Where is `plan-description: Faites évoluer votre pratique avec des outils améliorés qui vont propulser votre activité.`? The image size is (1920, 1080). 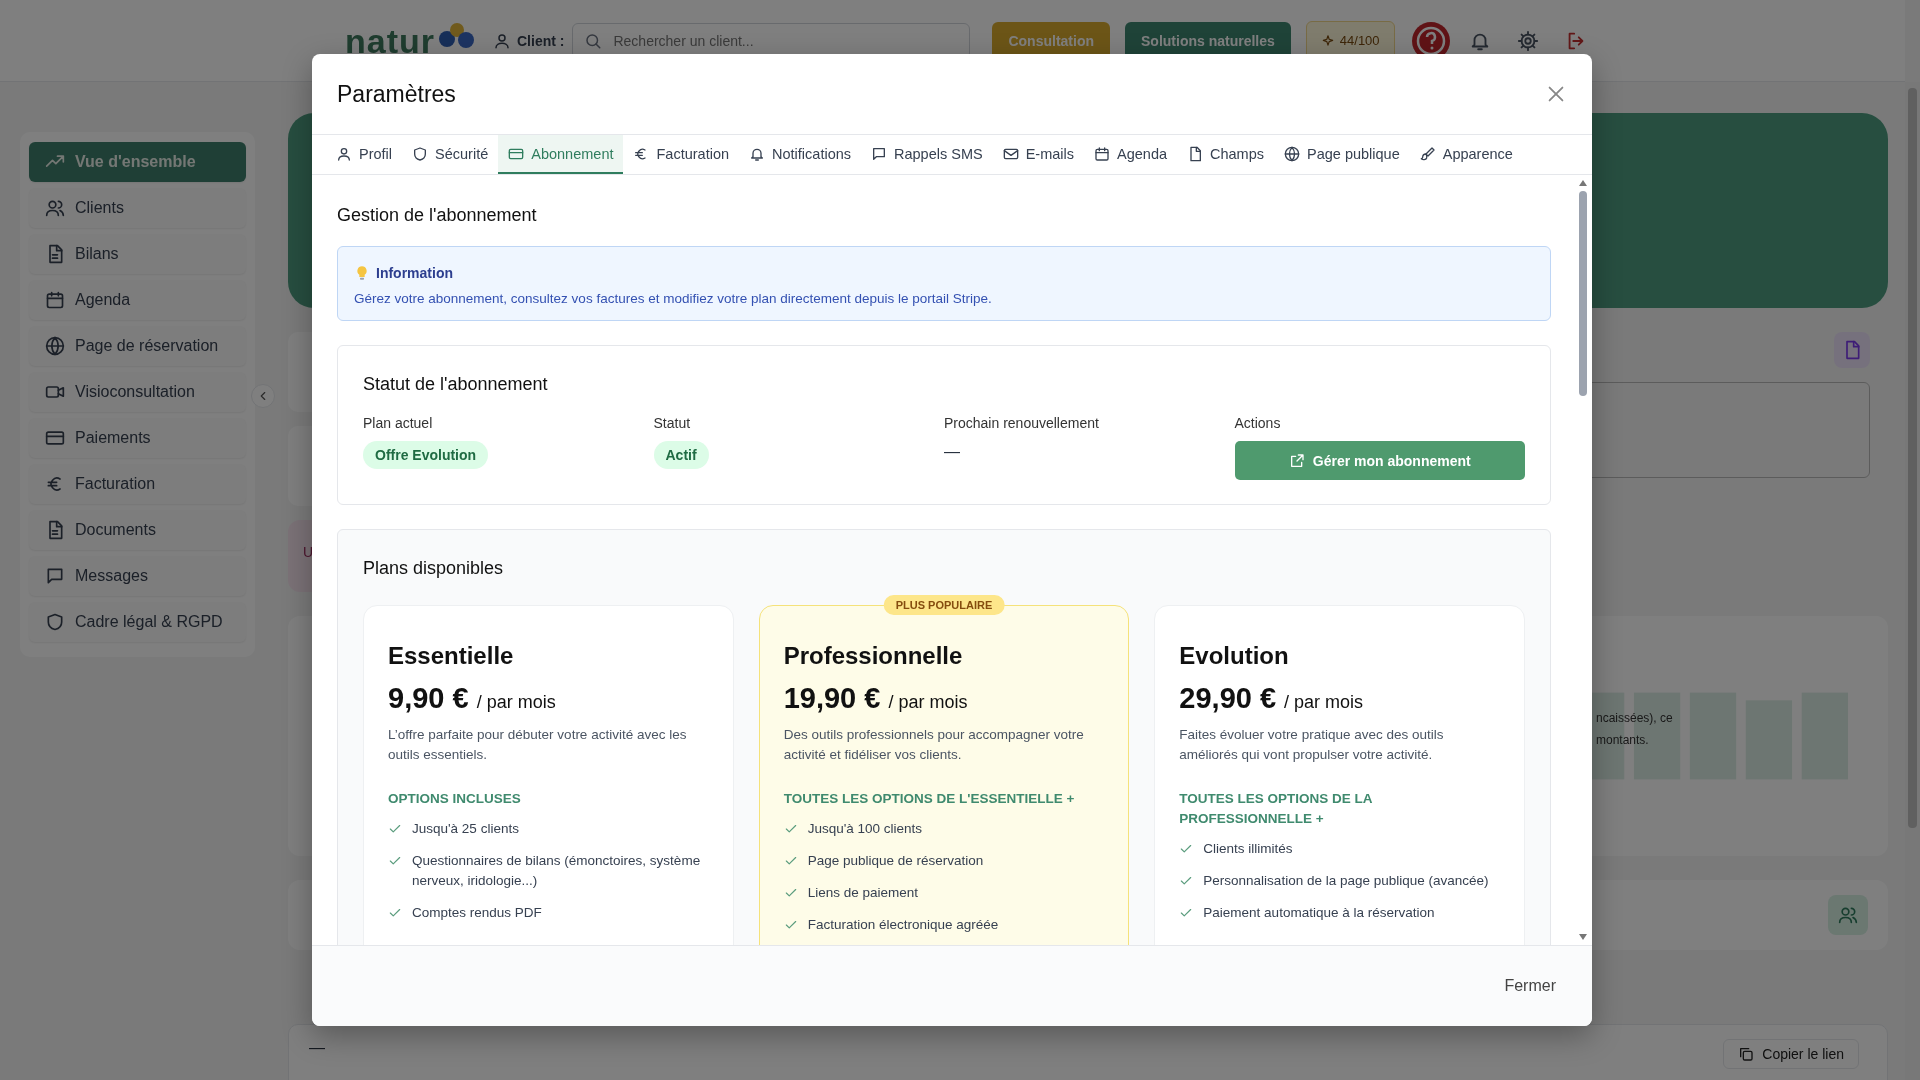 plan-description: Faites évoluer votre pratique avec des outils améliorés qui vont propulser votre activité. is located at coordinates (1312, 745).